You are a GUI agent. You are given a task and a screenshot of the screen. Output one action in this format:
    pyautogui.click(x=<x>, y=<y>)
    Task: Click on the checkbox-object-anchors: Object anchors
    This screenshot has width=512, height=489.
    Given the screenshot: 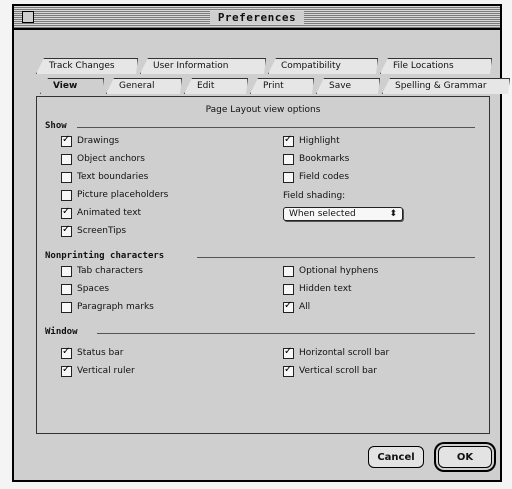 What is the action you would take?
    pyautogui.click(x=103, y=159)
    